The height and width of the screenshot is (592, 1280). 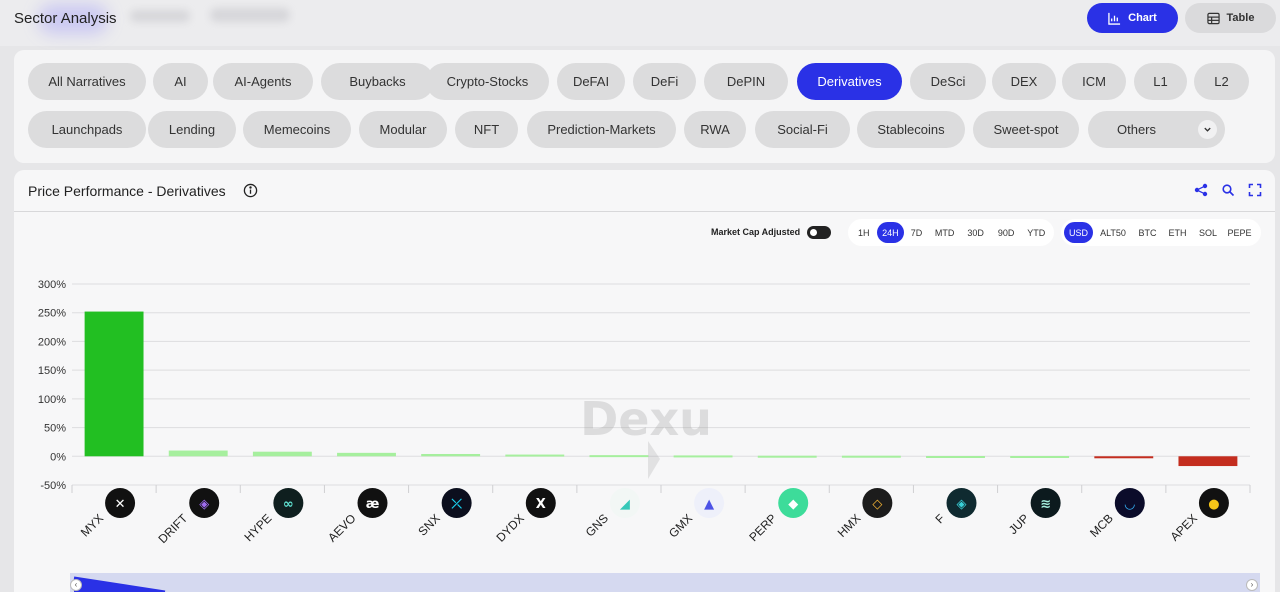 I want to click on x-tick-label: PERP, so click(x=762, y=527).